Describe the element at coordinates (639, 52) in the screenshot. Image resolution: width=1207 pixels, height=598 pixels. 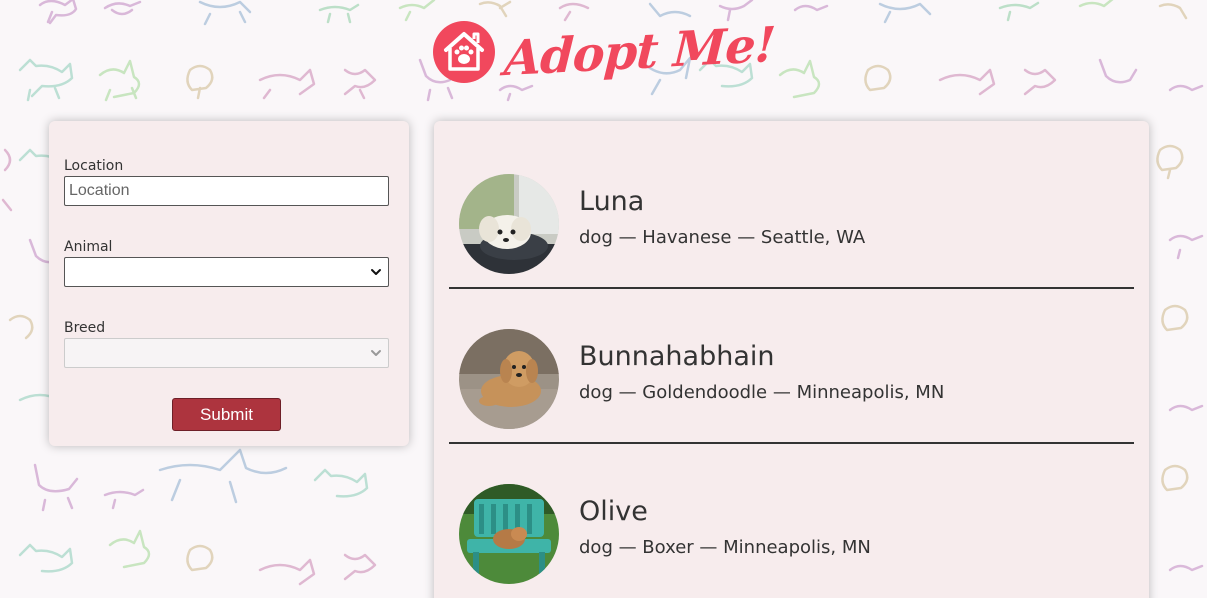
I see `logo-text: Adopt Me!` at that location.